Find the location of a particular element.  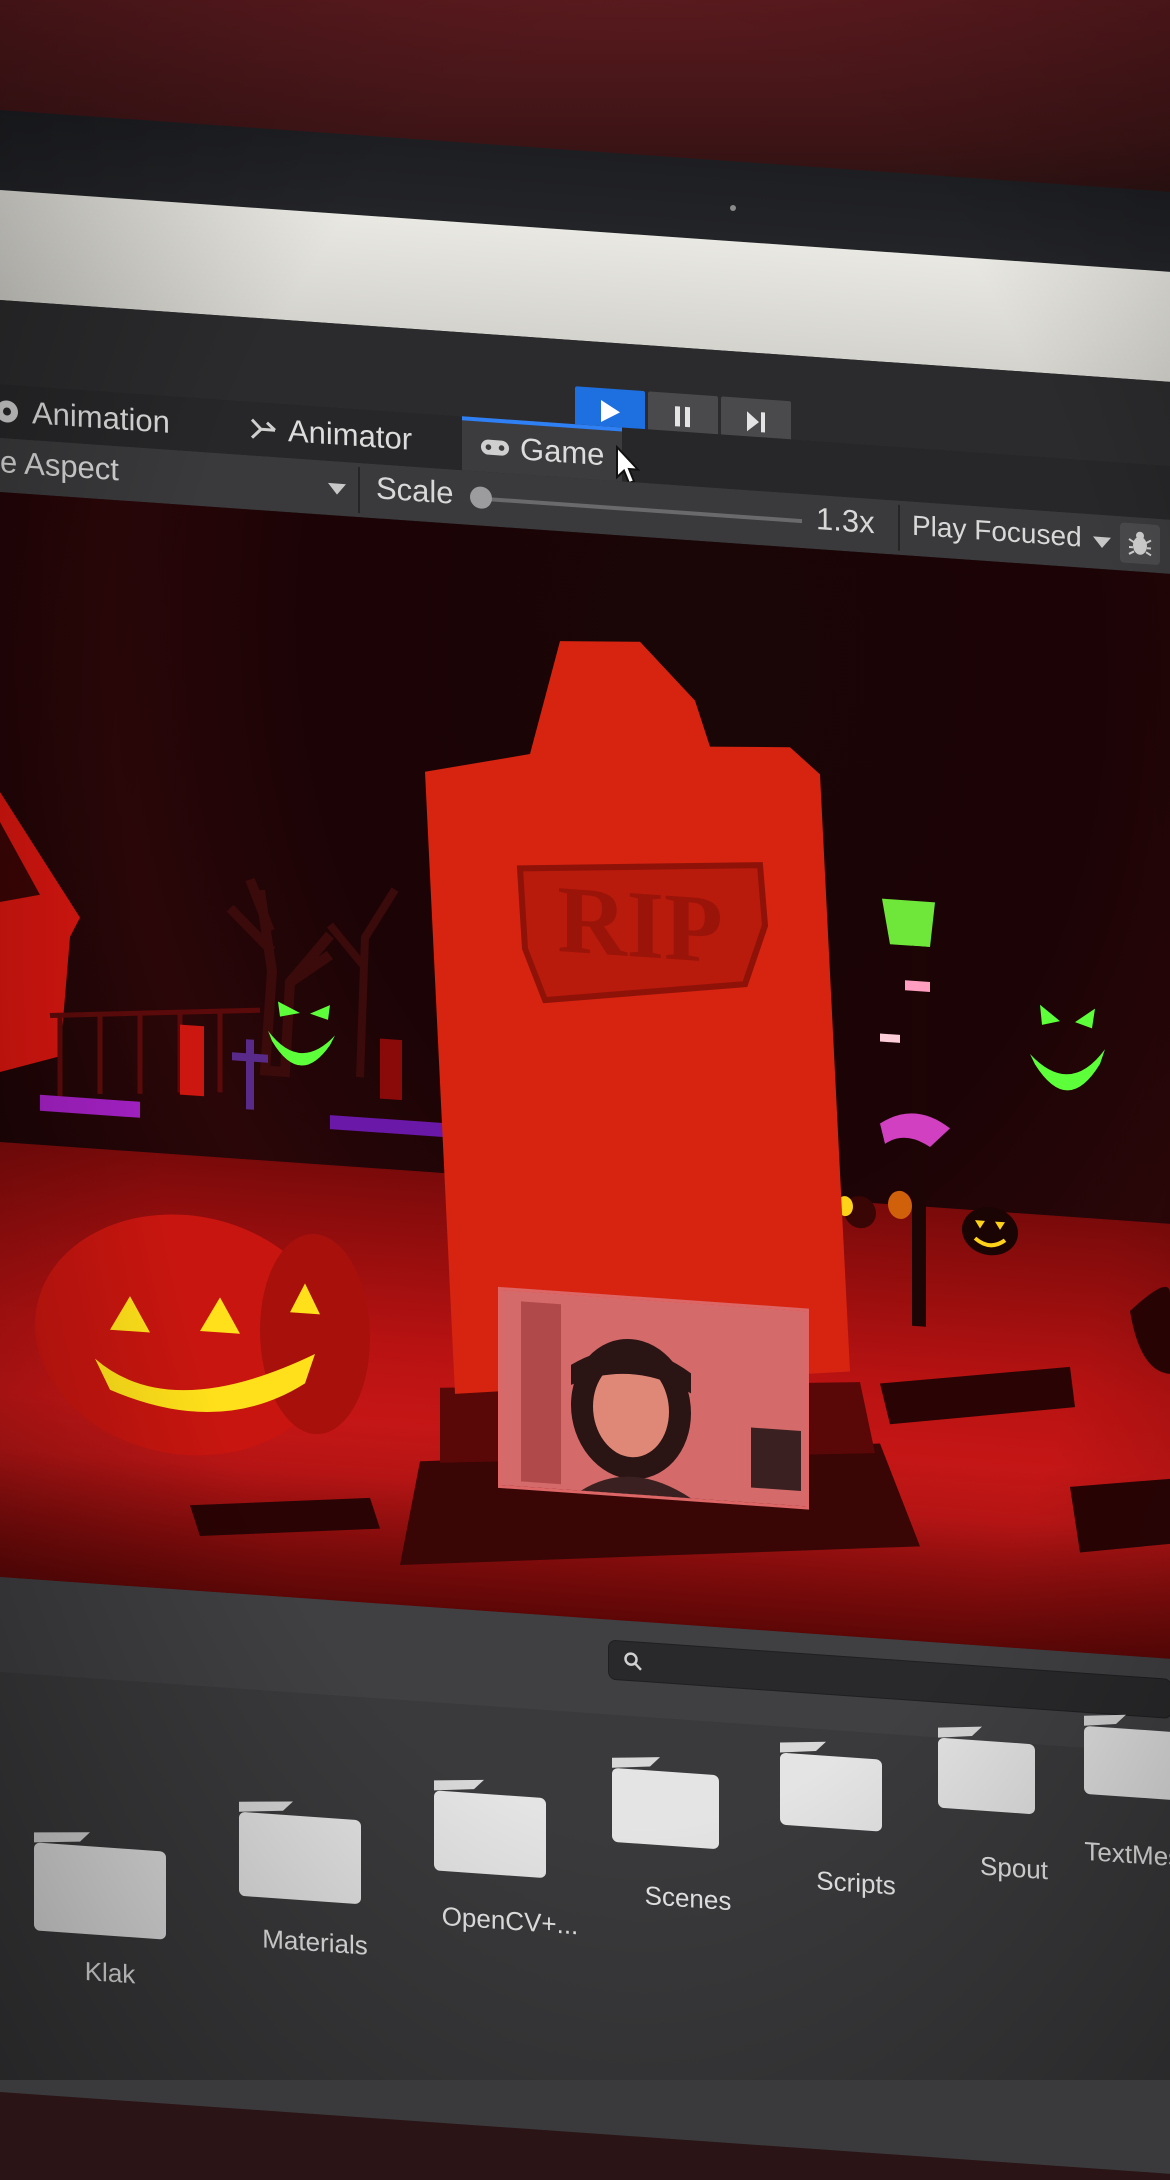

webcam-person is located at coordinates (653, 1398).